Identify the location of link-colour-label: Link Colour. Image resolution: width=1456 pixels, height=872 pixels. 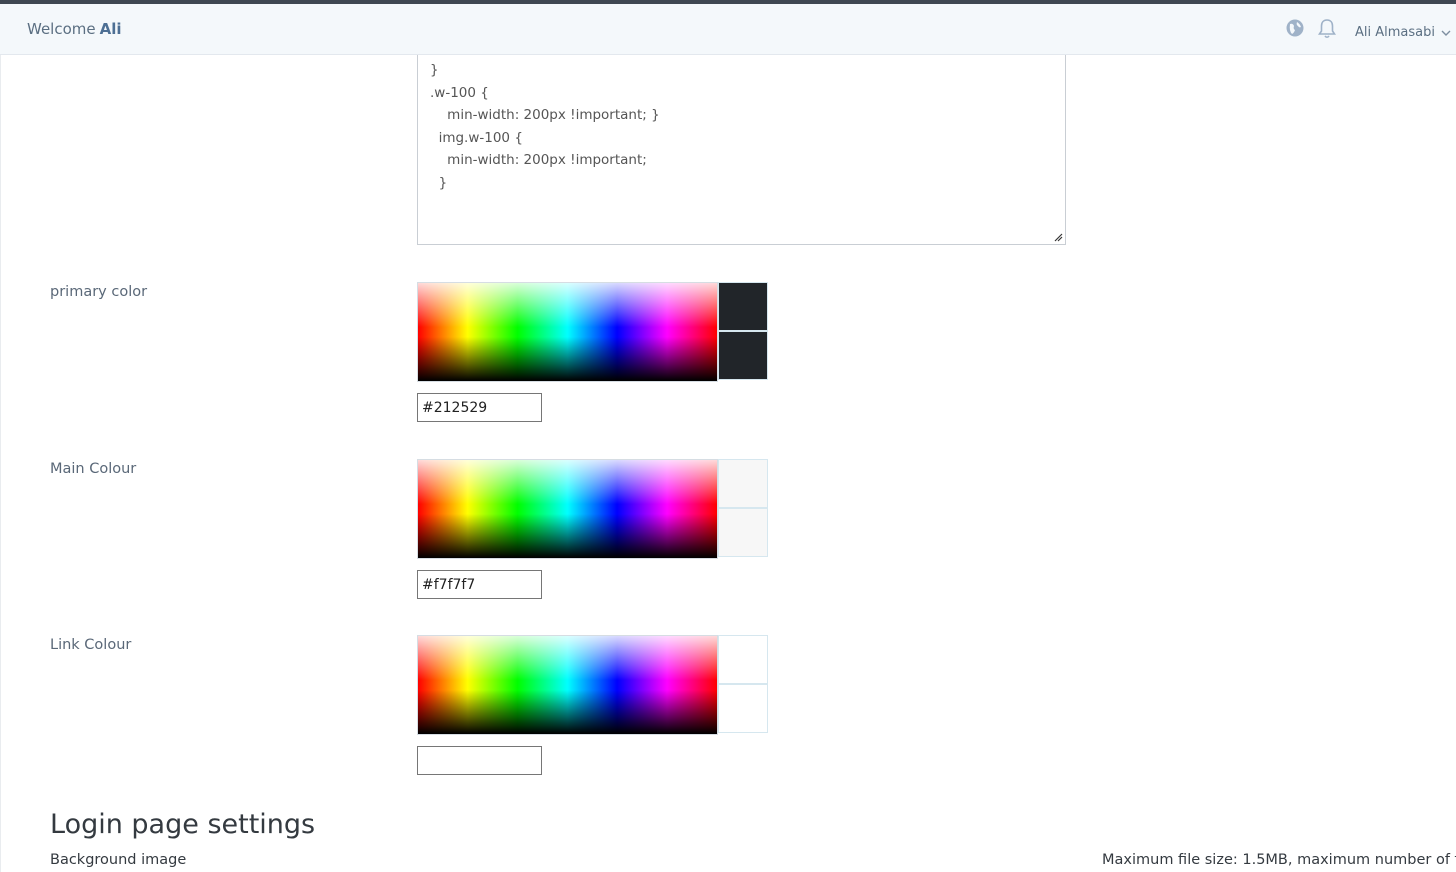
(91, 645).